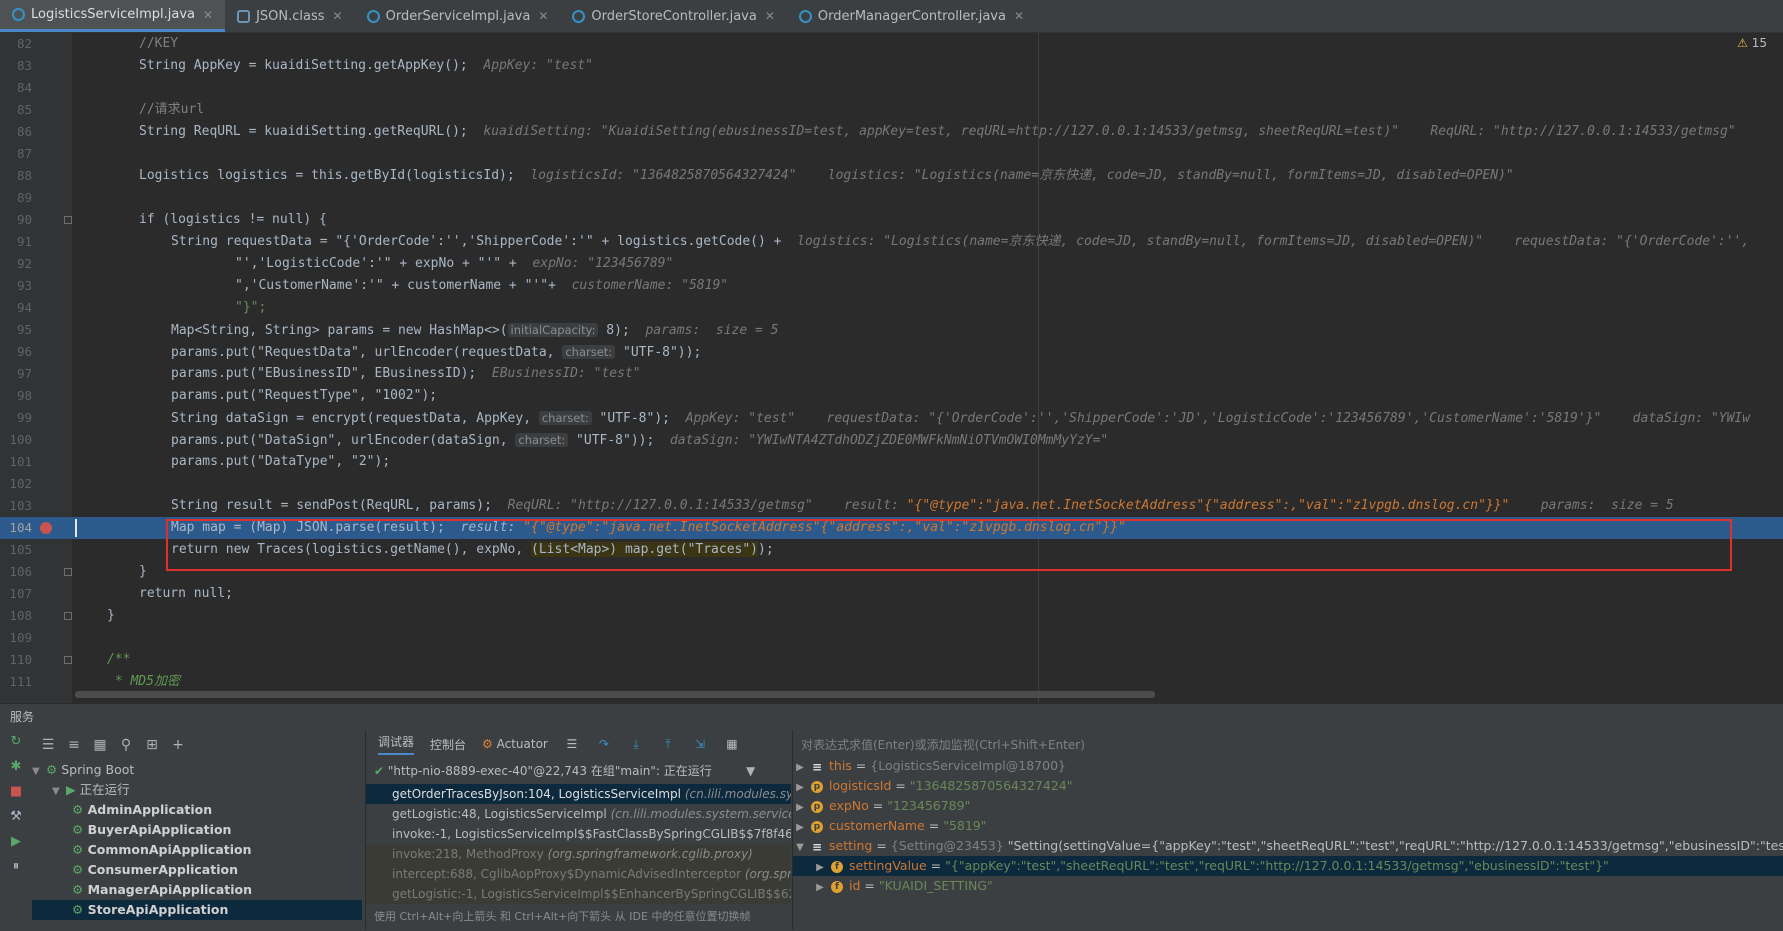 The image size is (1783, 931). What do you see at coordinates (48, 745) in the screenshot?
I see `expand-all-icon: ☰` at bounding box center [48, 745].